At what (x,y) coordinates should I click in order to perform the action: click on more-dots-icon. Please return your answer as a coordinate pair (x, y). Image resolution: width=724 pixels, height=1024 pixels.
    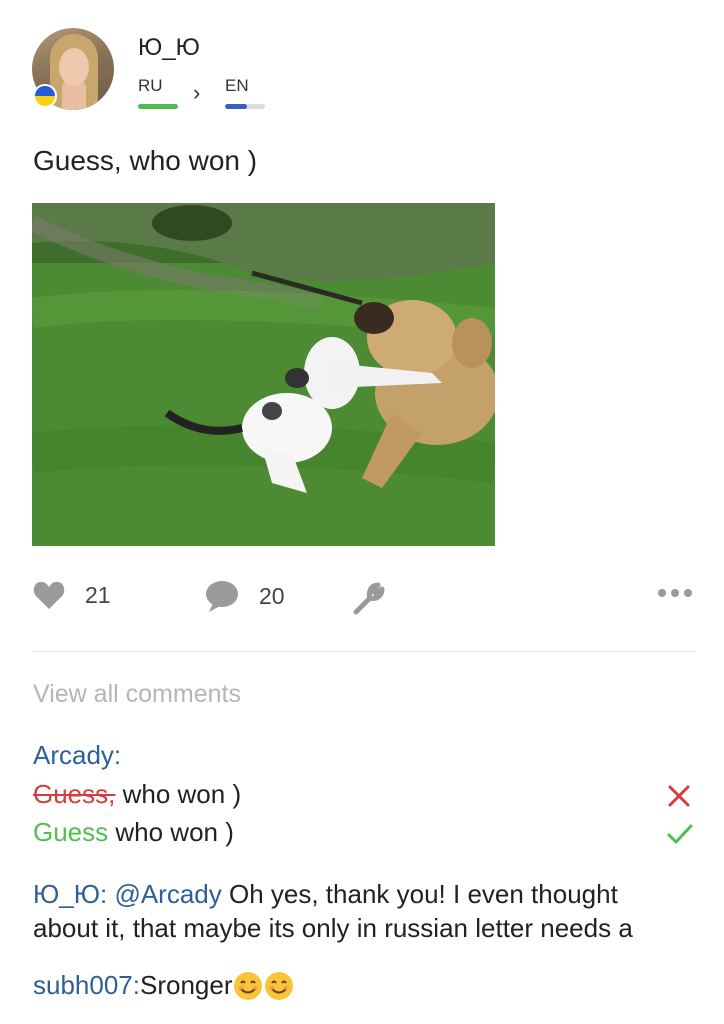
    Looking at the image, I should click on (675, 593).